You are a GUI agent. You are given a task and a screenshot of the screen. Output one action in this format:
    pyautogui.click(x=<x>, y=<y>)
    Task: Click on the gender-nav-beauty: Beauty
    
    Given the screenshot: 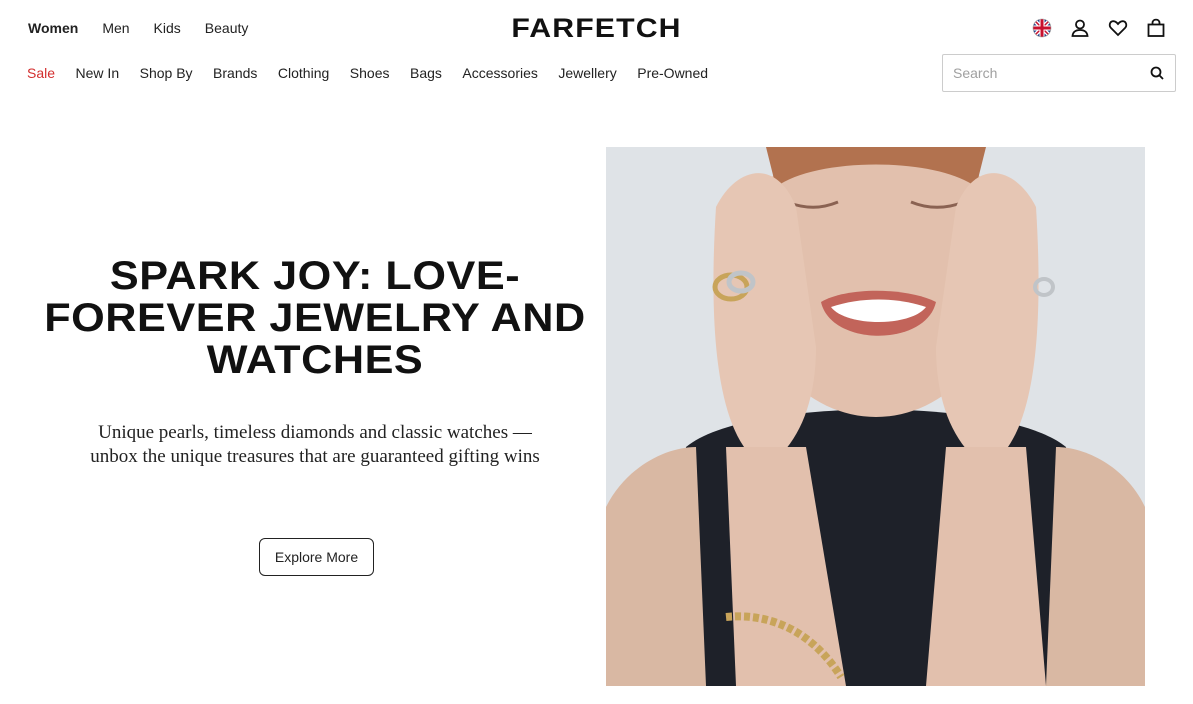 What is the action you would take?
    pyautogui.click(x=227, y=28)
    